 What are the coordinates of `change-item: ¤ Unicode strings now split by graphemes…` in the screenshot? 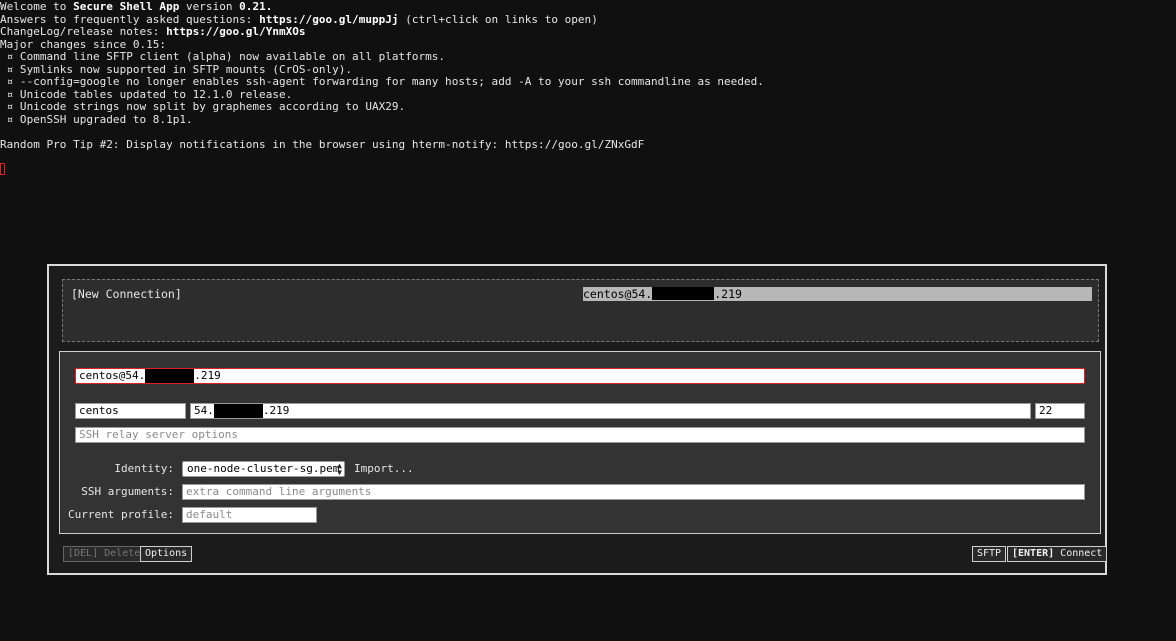 It's located at (203, 106).